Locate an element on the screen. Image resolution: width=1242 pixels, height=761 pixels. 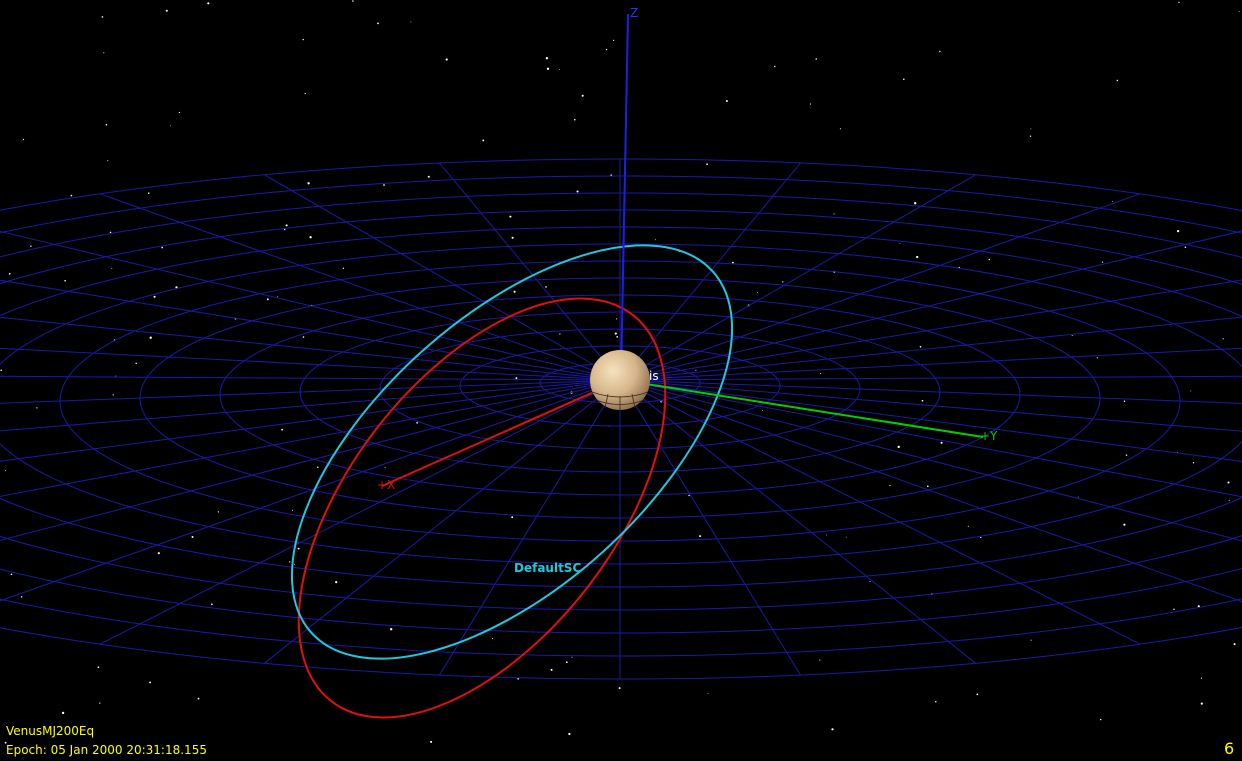
corner-indicator: 6 is located at coordinates (1229, 748).